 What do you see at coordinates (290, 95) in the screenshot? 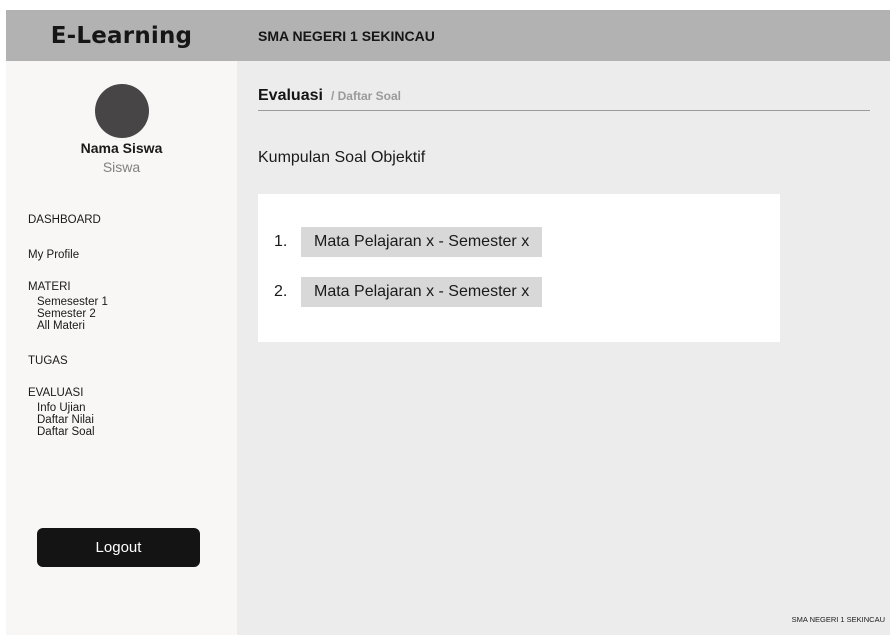
I see `page-title: Evaluasi` at bounding box center [290, 95].